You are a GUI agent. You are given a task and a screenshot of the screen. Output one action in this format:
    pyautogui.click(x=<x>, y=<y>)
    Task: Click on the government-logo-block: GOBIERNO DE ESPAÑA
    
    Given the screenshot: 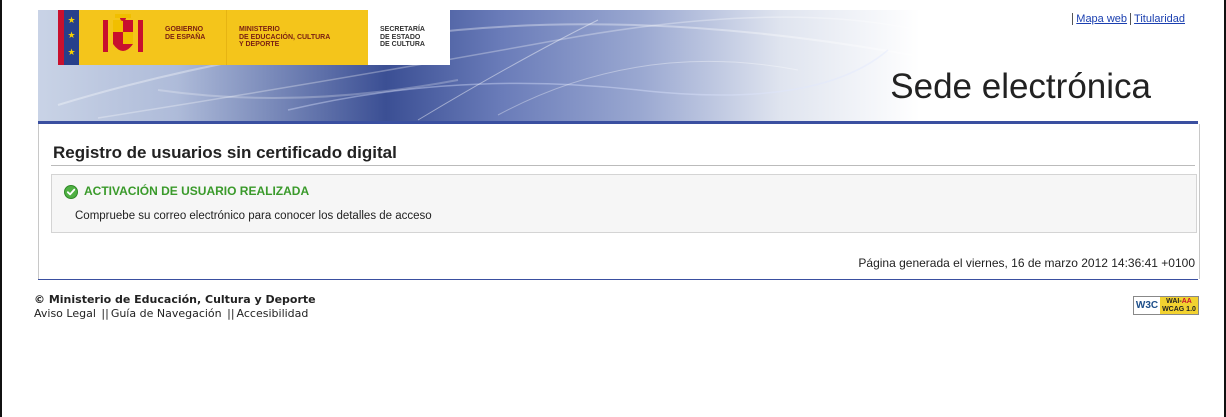 What is the action you would take?
    pyautogui.click(x=152, y=37)
    